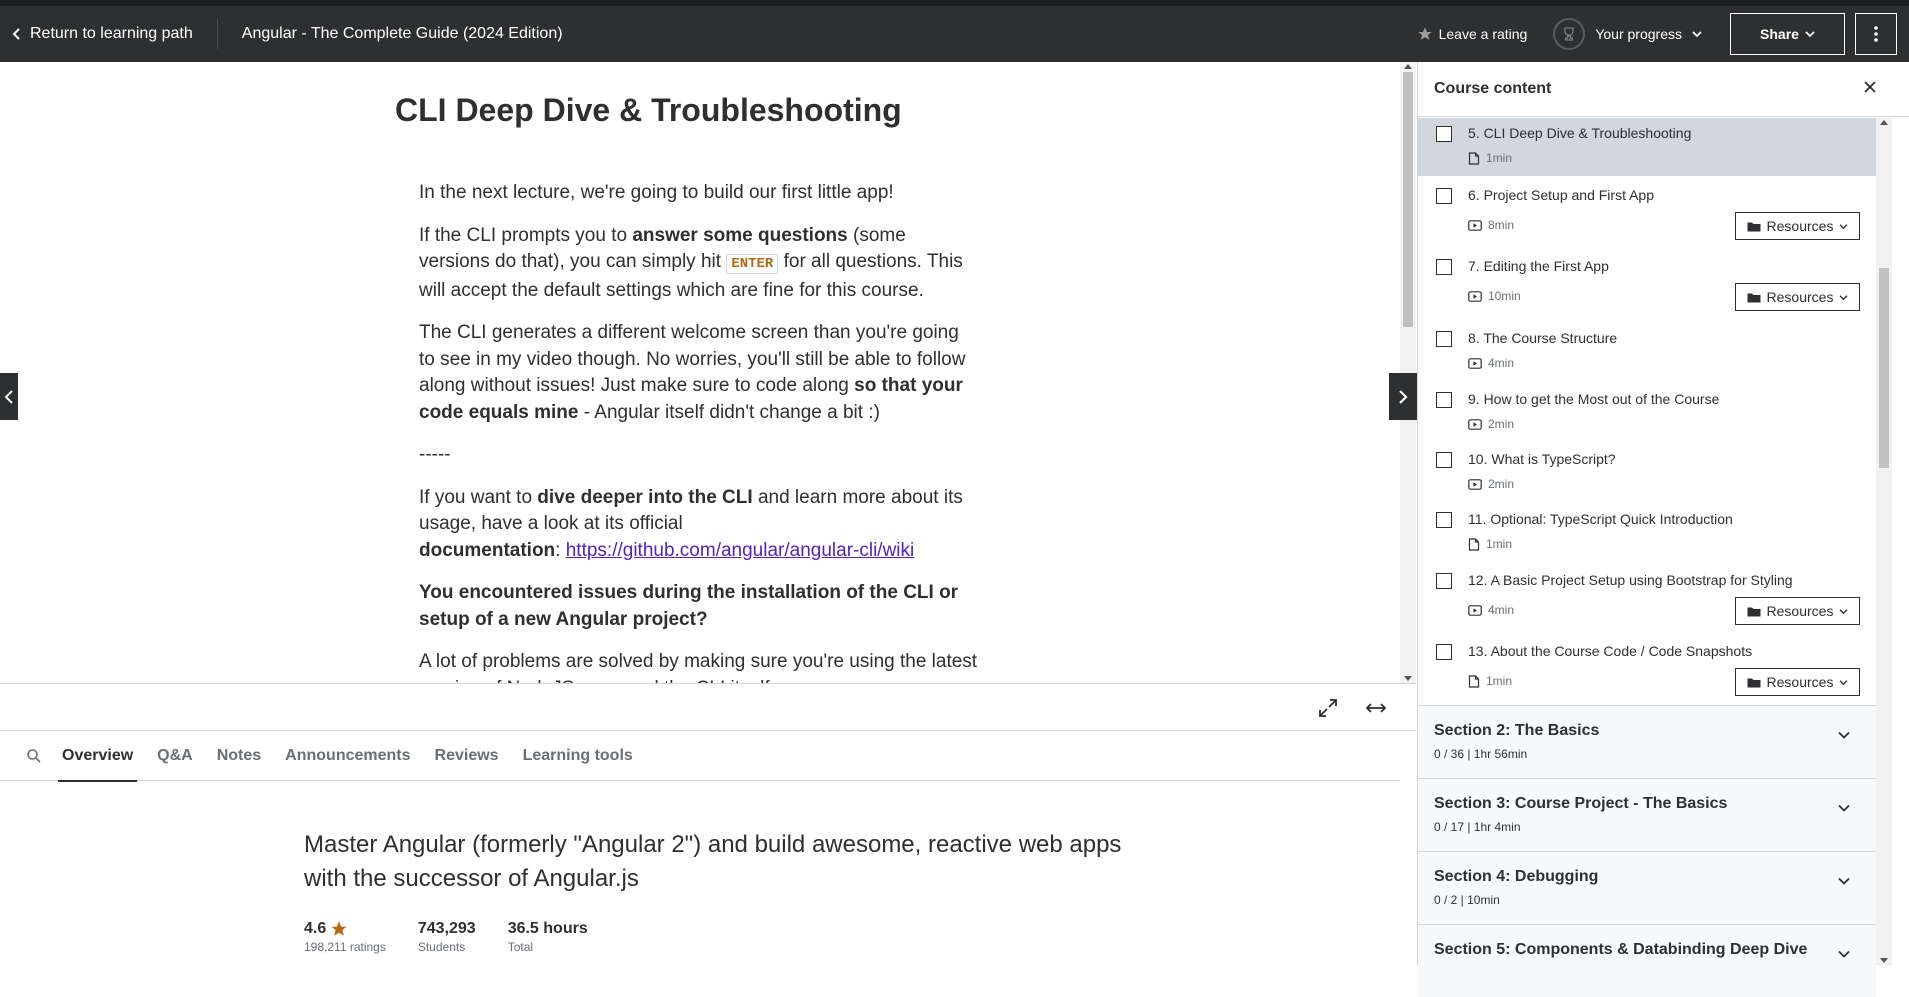 The width and height of the screenshot is (1909, 997). Describe the element at coordinates (1647, 887) in the screenshot. I see `sidebar-section-item: Section 4: Debugging 0 / 2 | 10min` at that location.